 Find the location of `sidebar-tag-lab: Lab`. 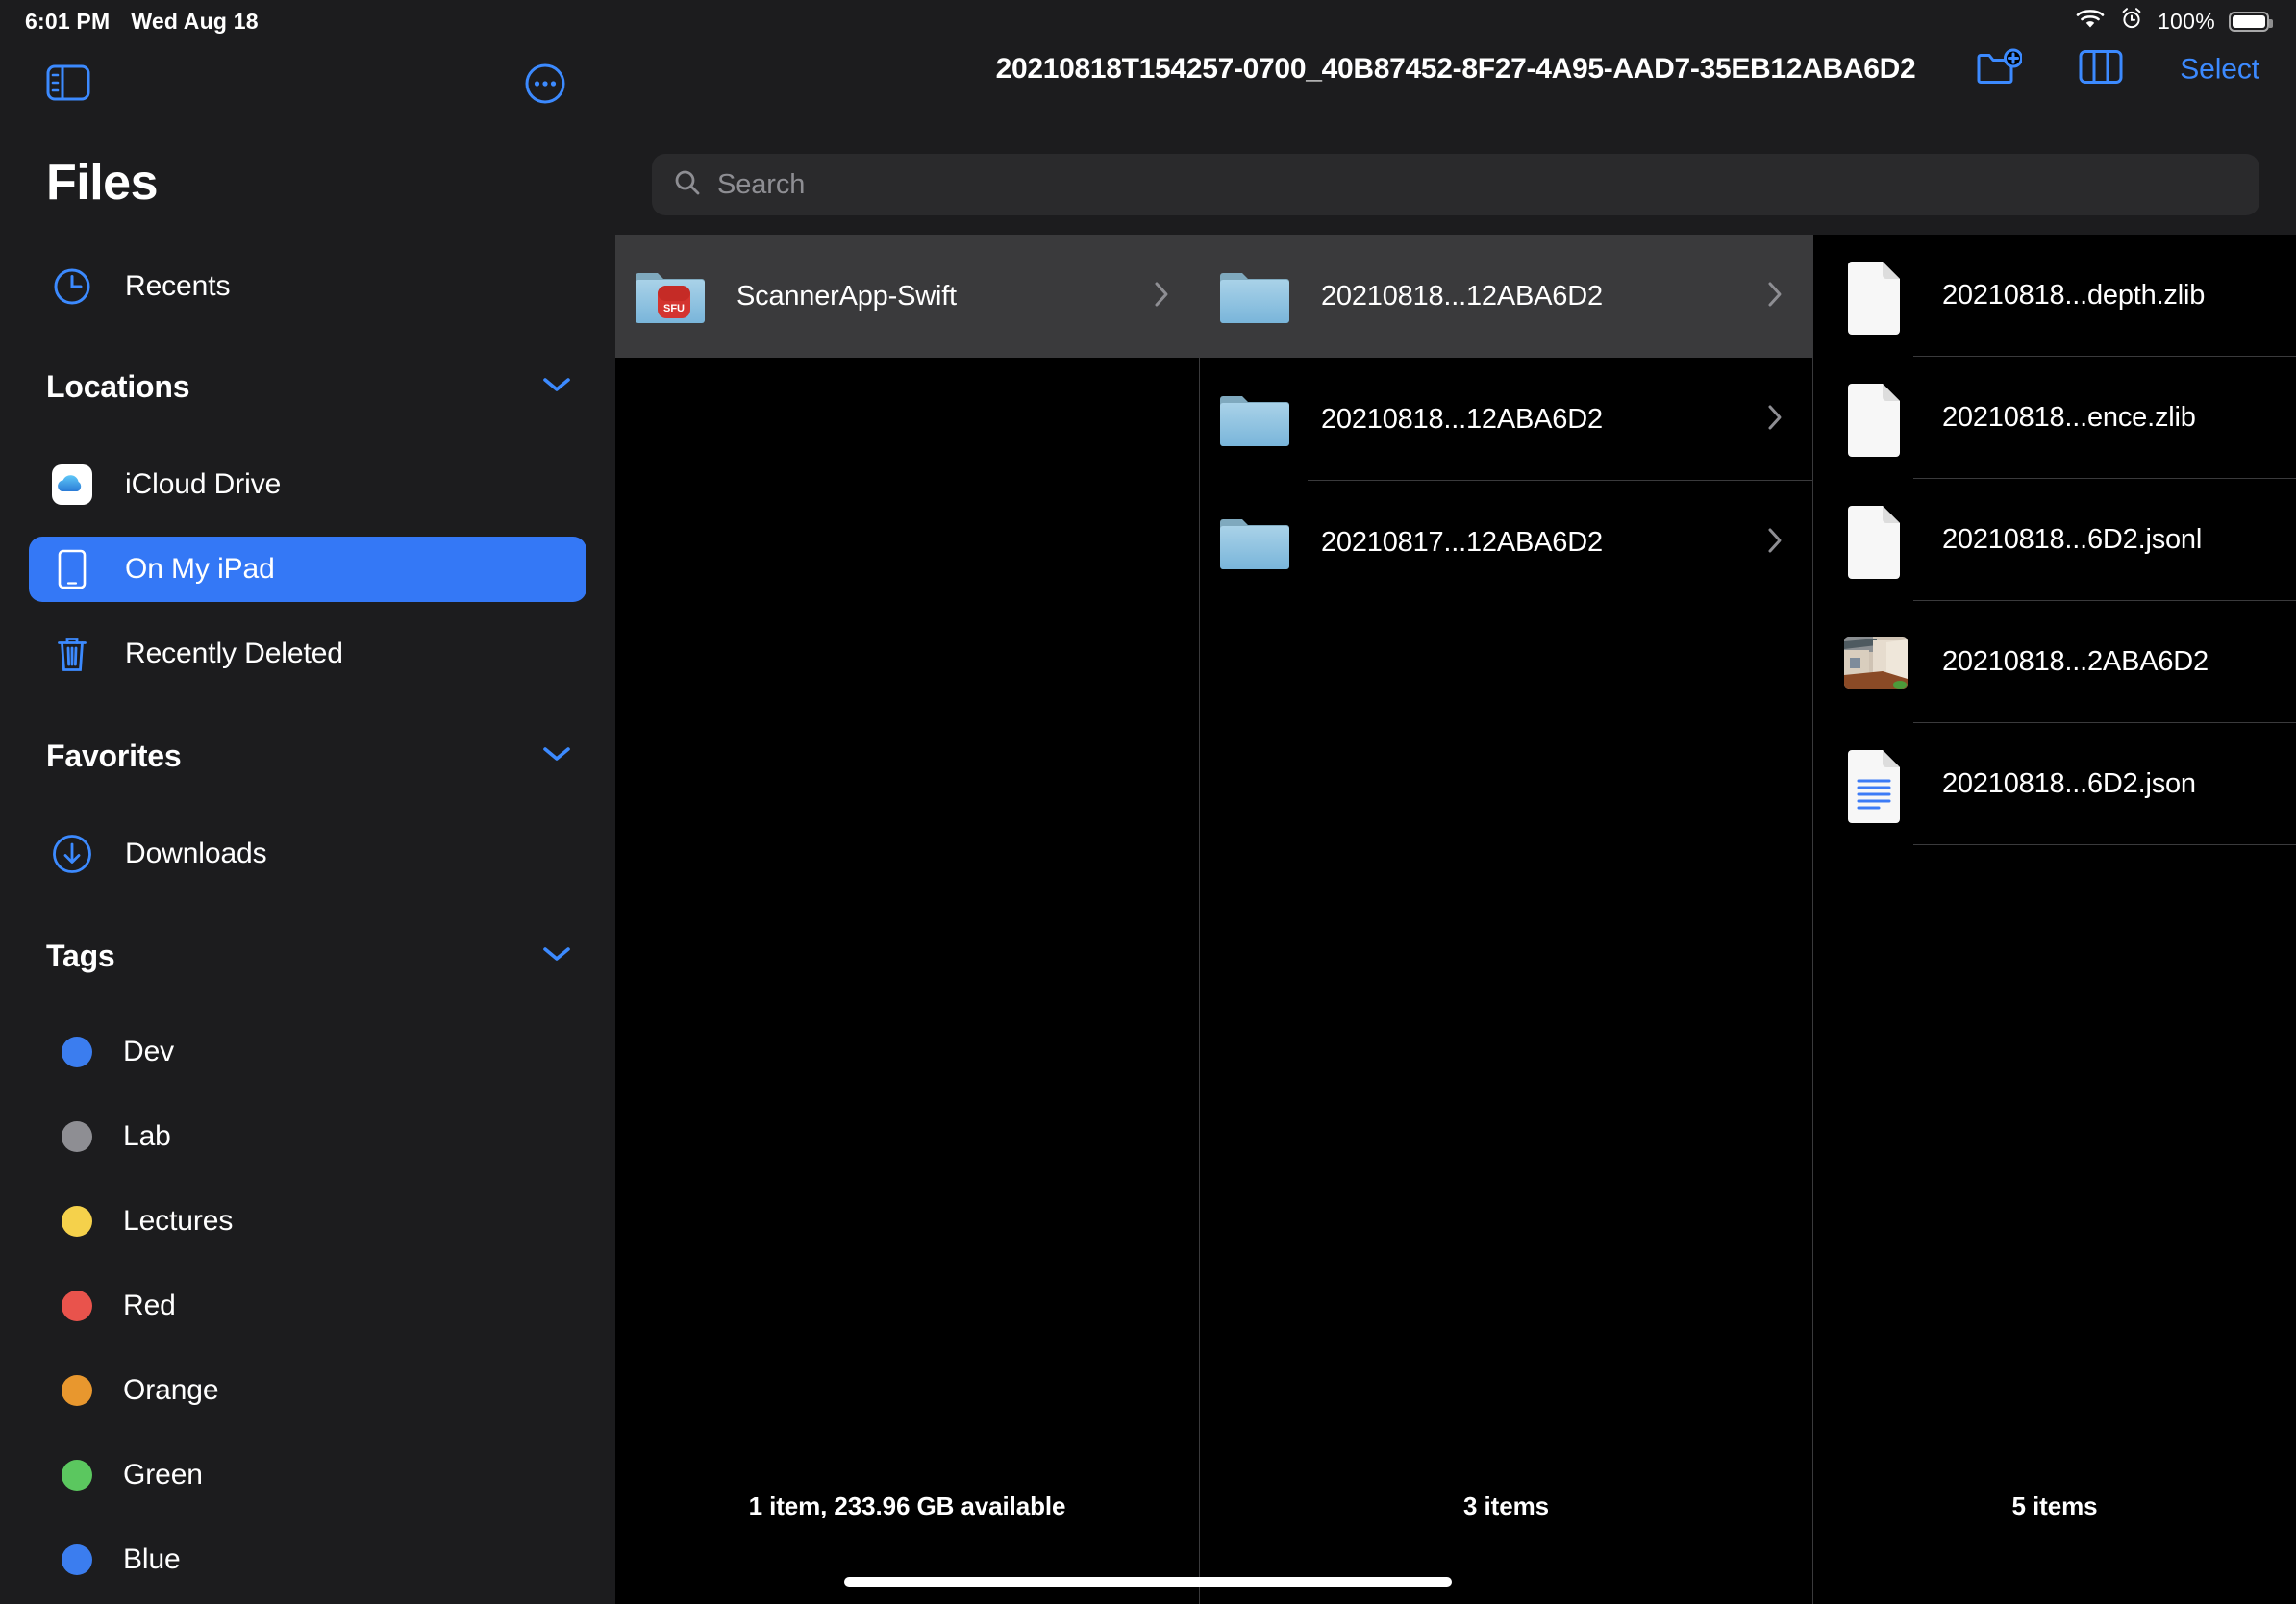

sidebar-tag-lab: Lab is located at coordinates (307, 1137).